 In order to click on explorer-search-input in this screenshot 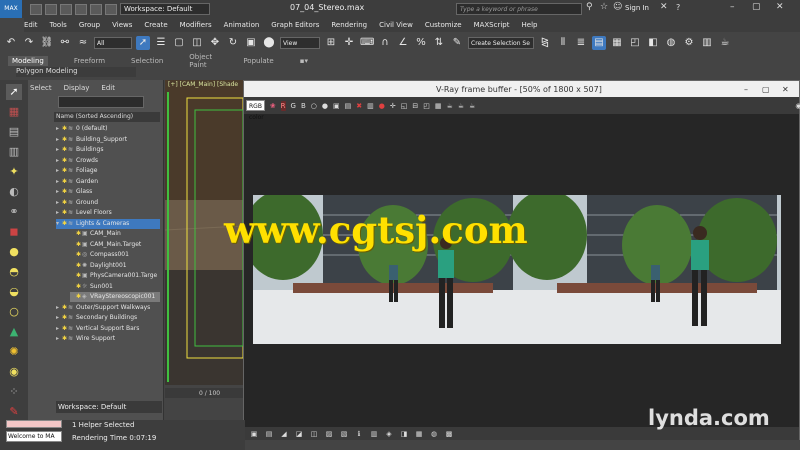, I will do `click(101, 102)`.